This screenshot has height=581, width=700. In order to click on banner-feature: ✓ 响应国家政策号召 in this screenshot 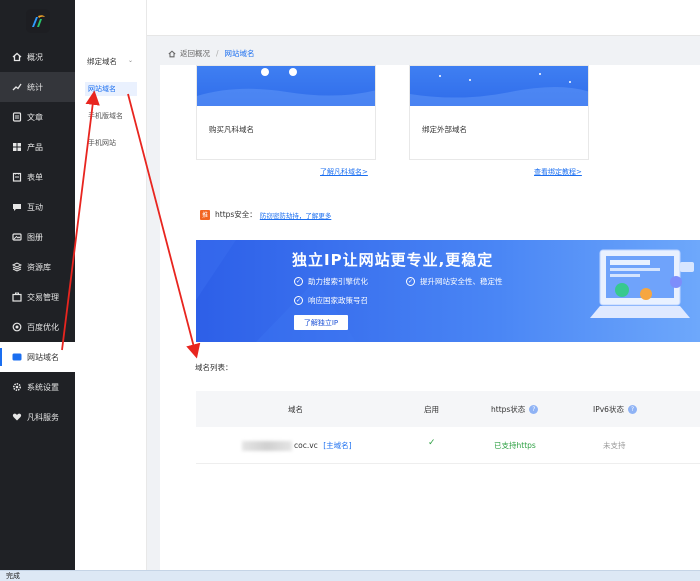, I will do `click(331, 300)`.